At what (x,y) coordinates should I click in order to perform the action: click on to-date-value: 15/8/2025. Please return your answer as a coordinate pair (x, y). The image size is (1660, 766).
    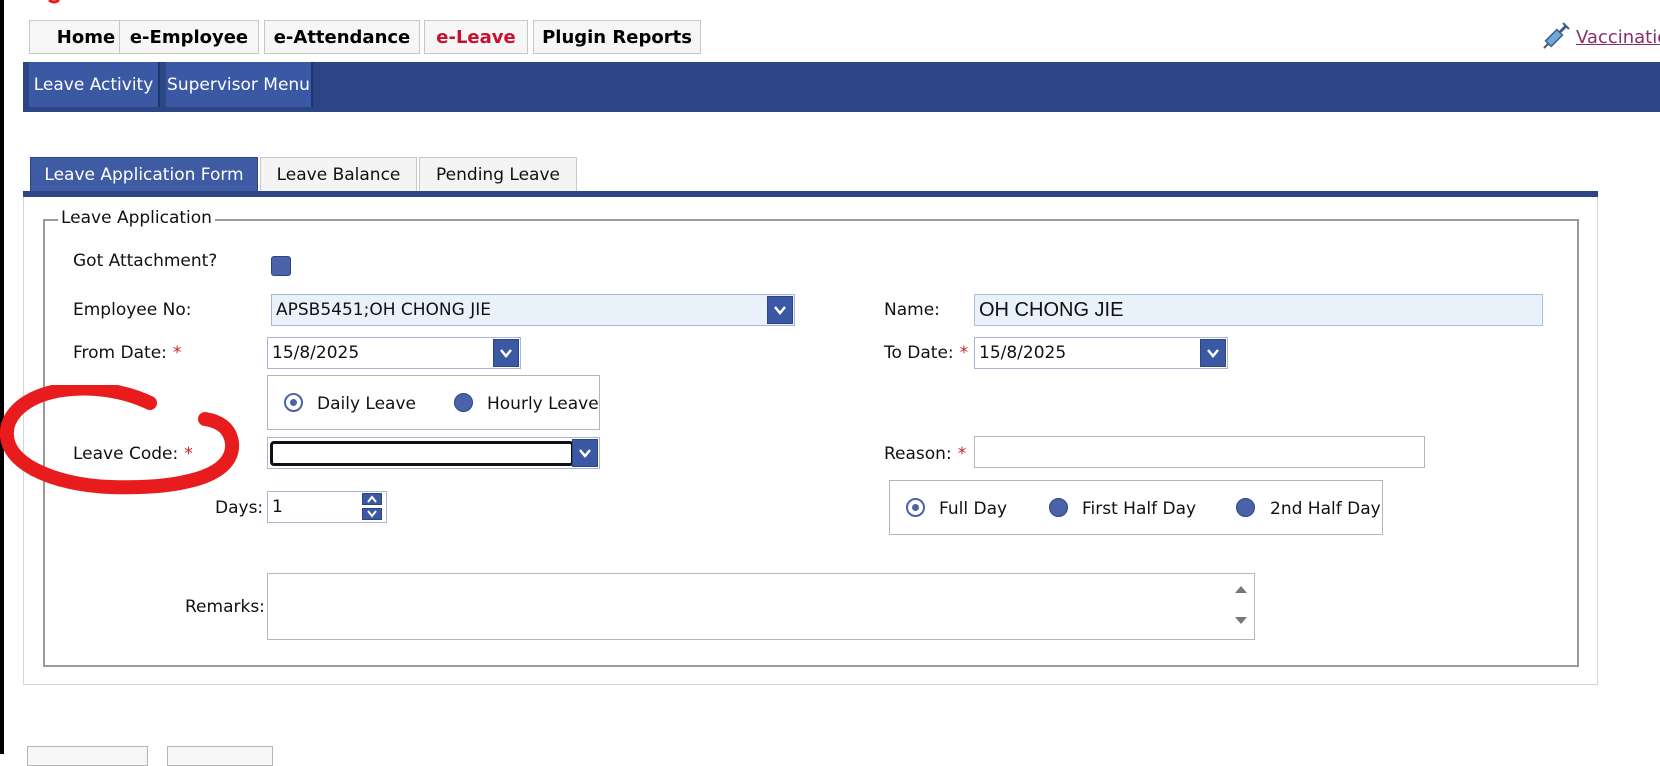
    Looking at the image, I should click on (1023, 353).